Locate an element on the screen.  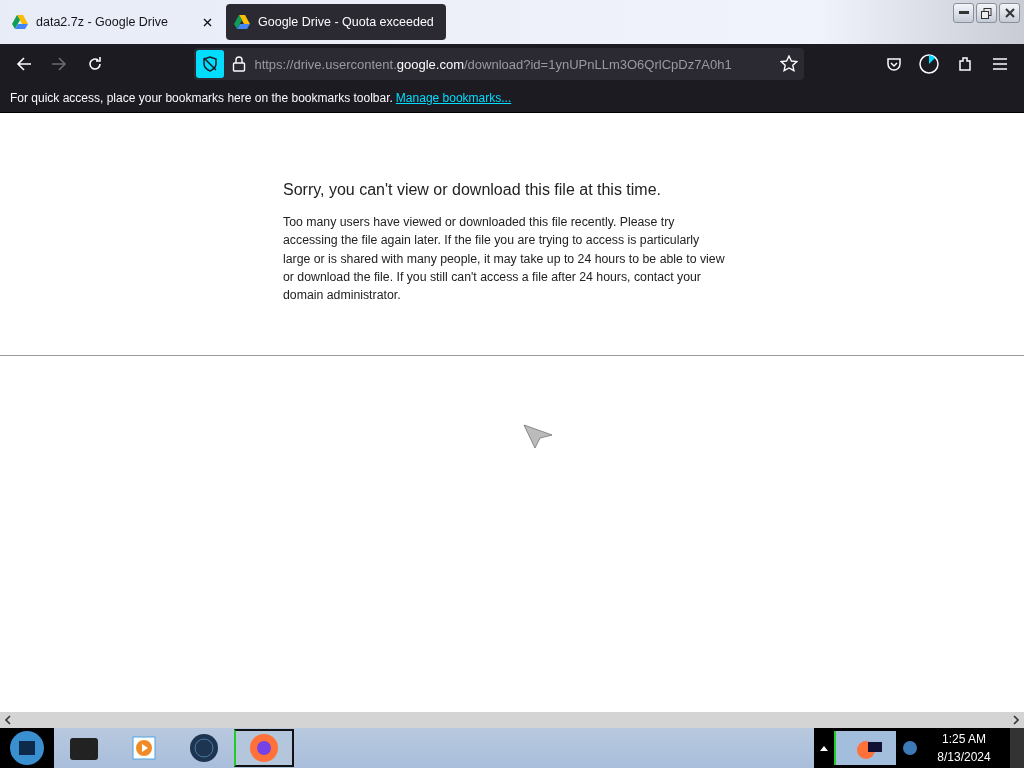
puzzle-icon is located at coordinates (964, 64).